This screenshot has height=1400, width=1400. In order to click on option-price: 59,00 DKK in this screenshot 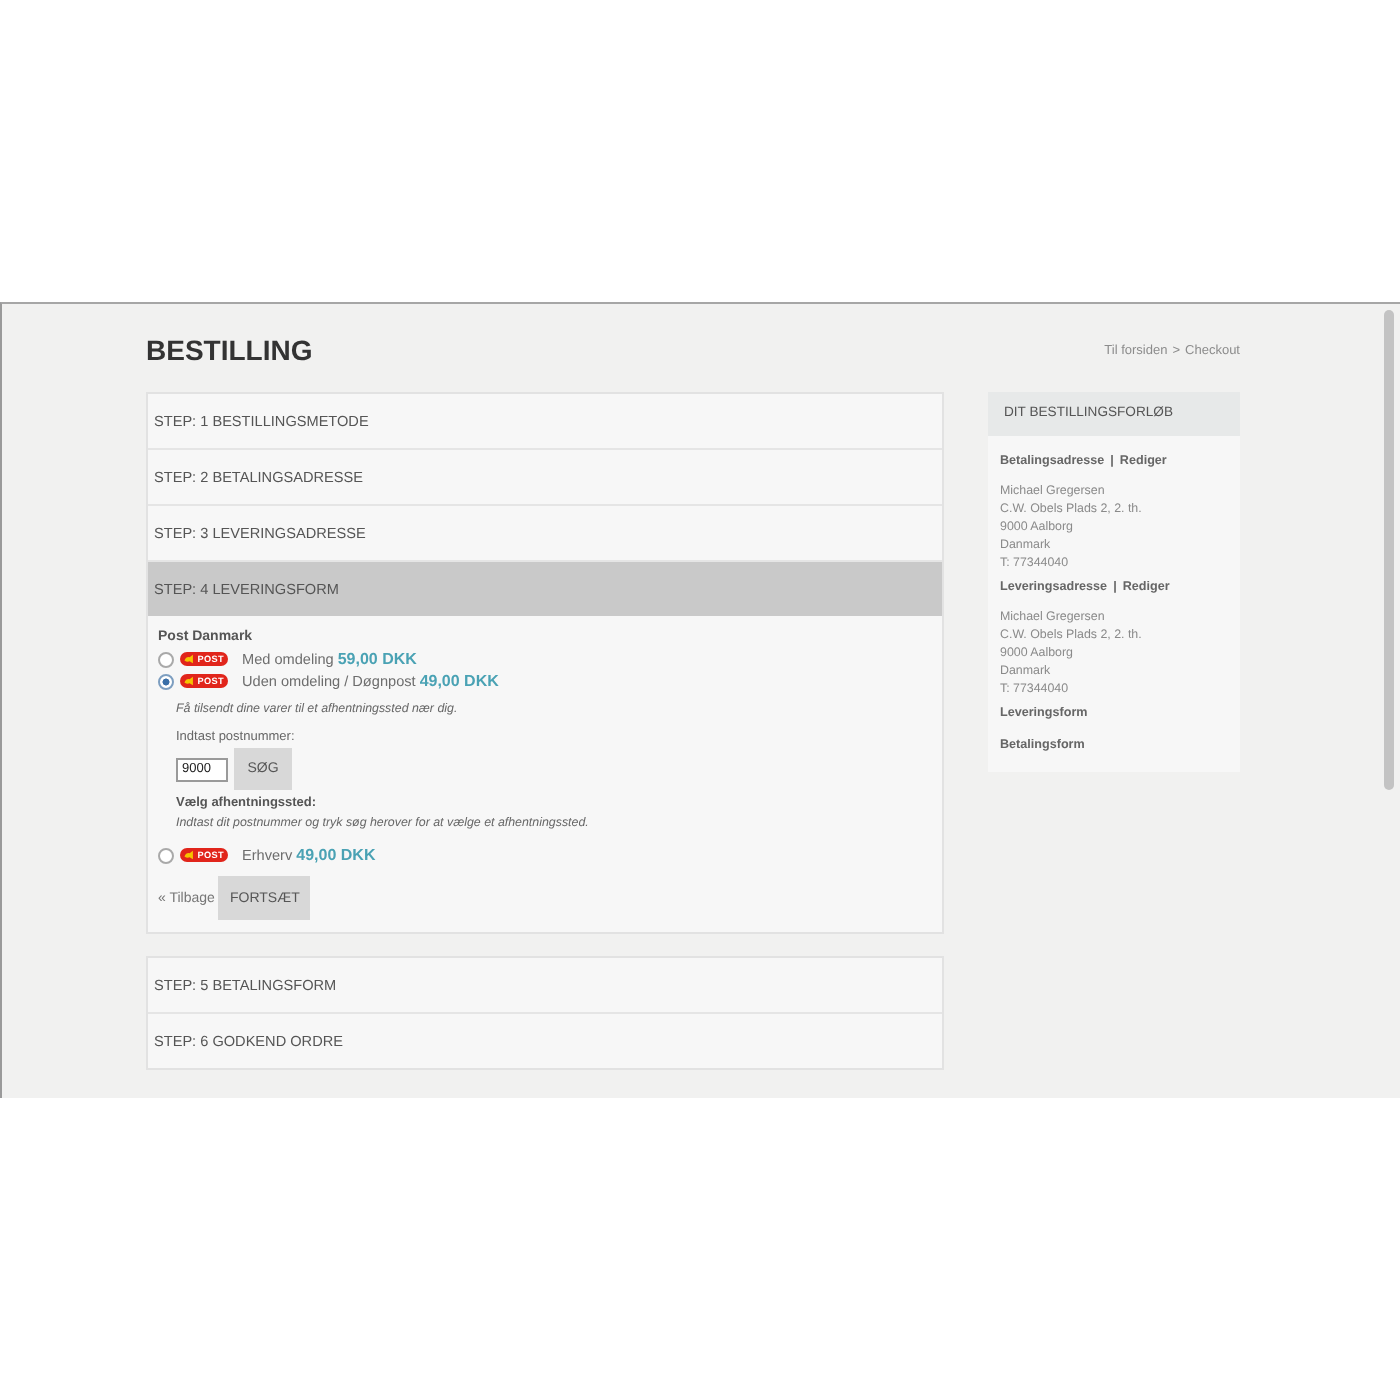, I will do `click(377, 659)`.